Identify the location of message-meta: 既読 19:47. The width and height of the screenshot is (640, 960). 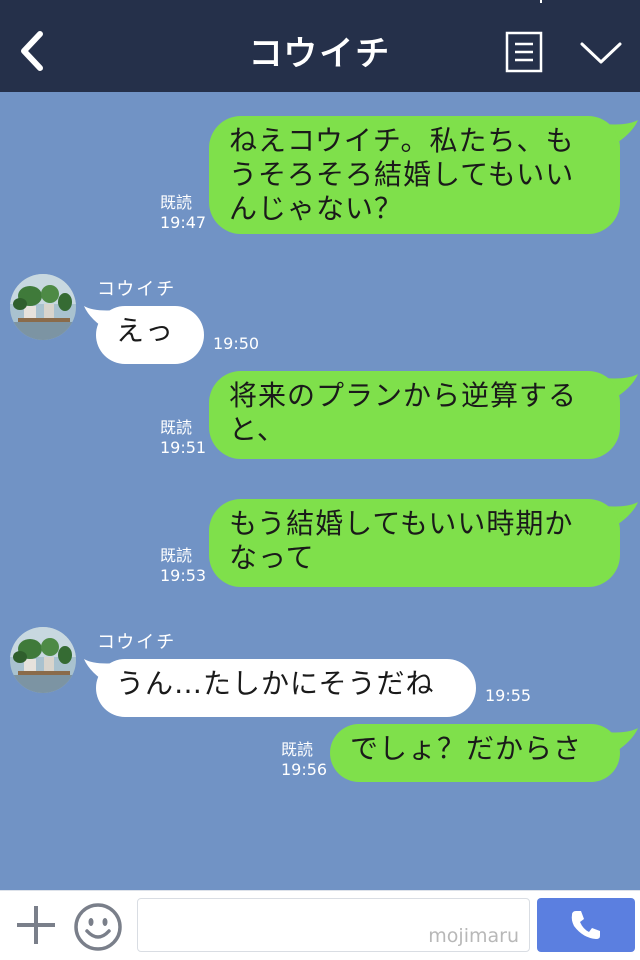
(183, 213).